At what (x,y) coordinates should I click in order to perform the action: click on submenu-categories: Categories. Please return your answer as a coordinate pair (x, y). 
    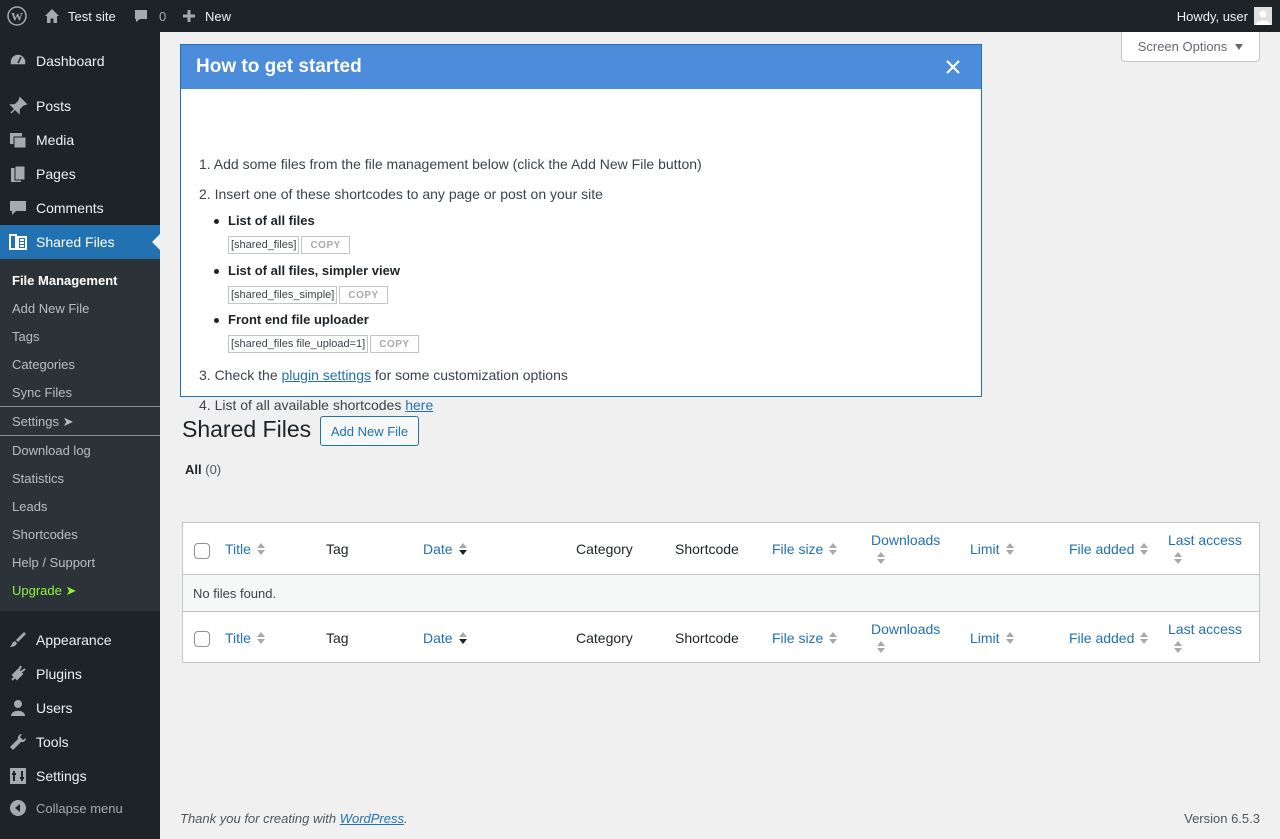
    Looking at the image, I should click on (43, 364).